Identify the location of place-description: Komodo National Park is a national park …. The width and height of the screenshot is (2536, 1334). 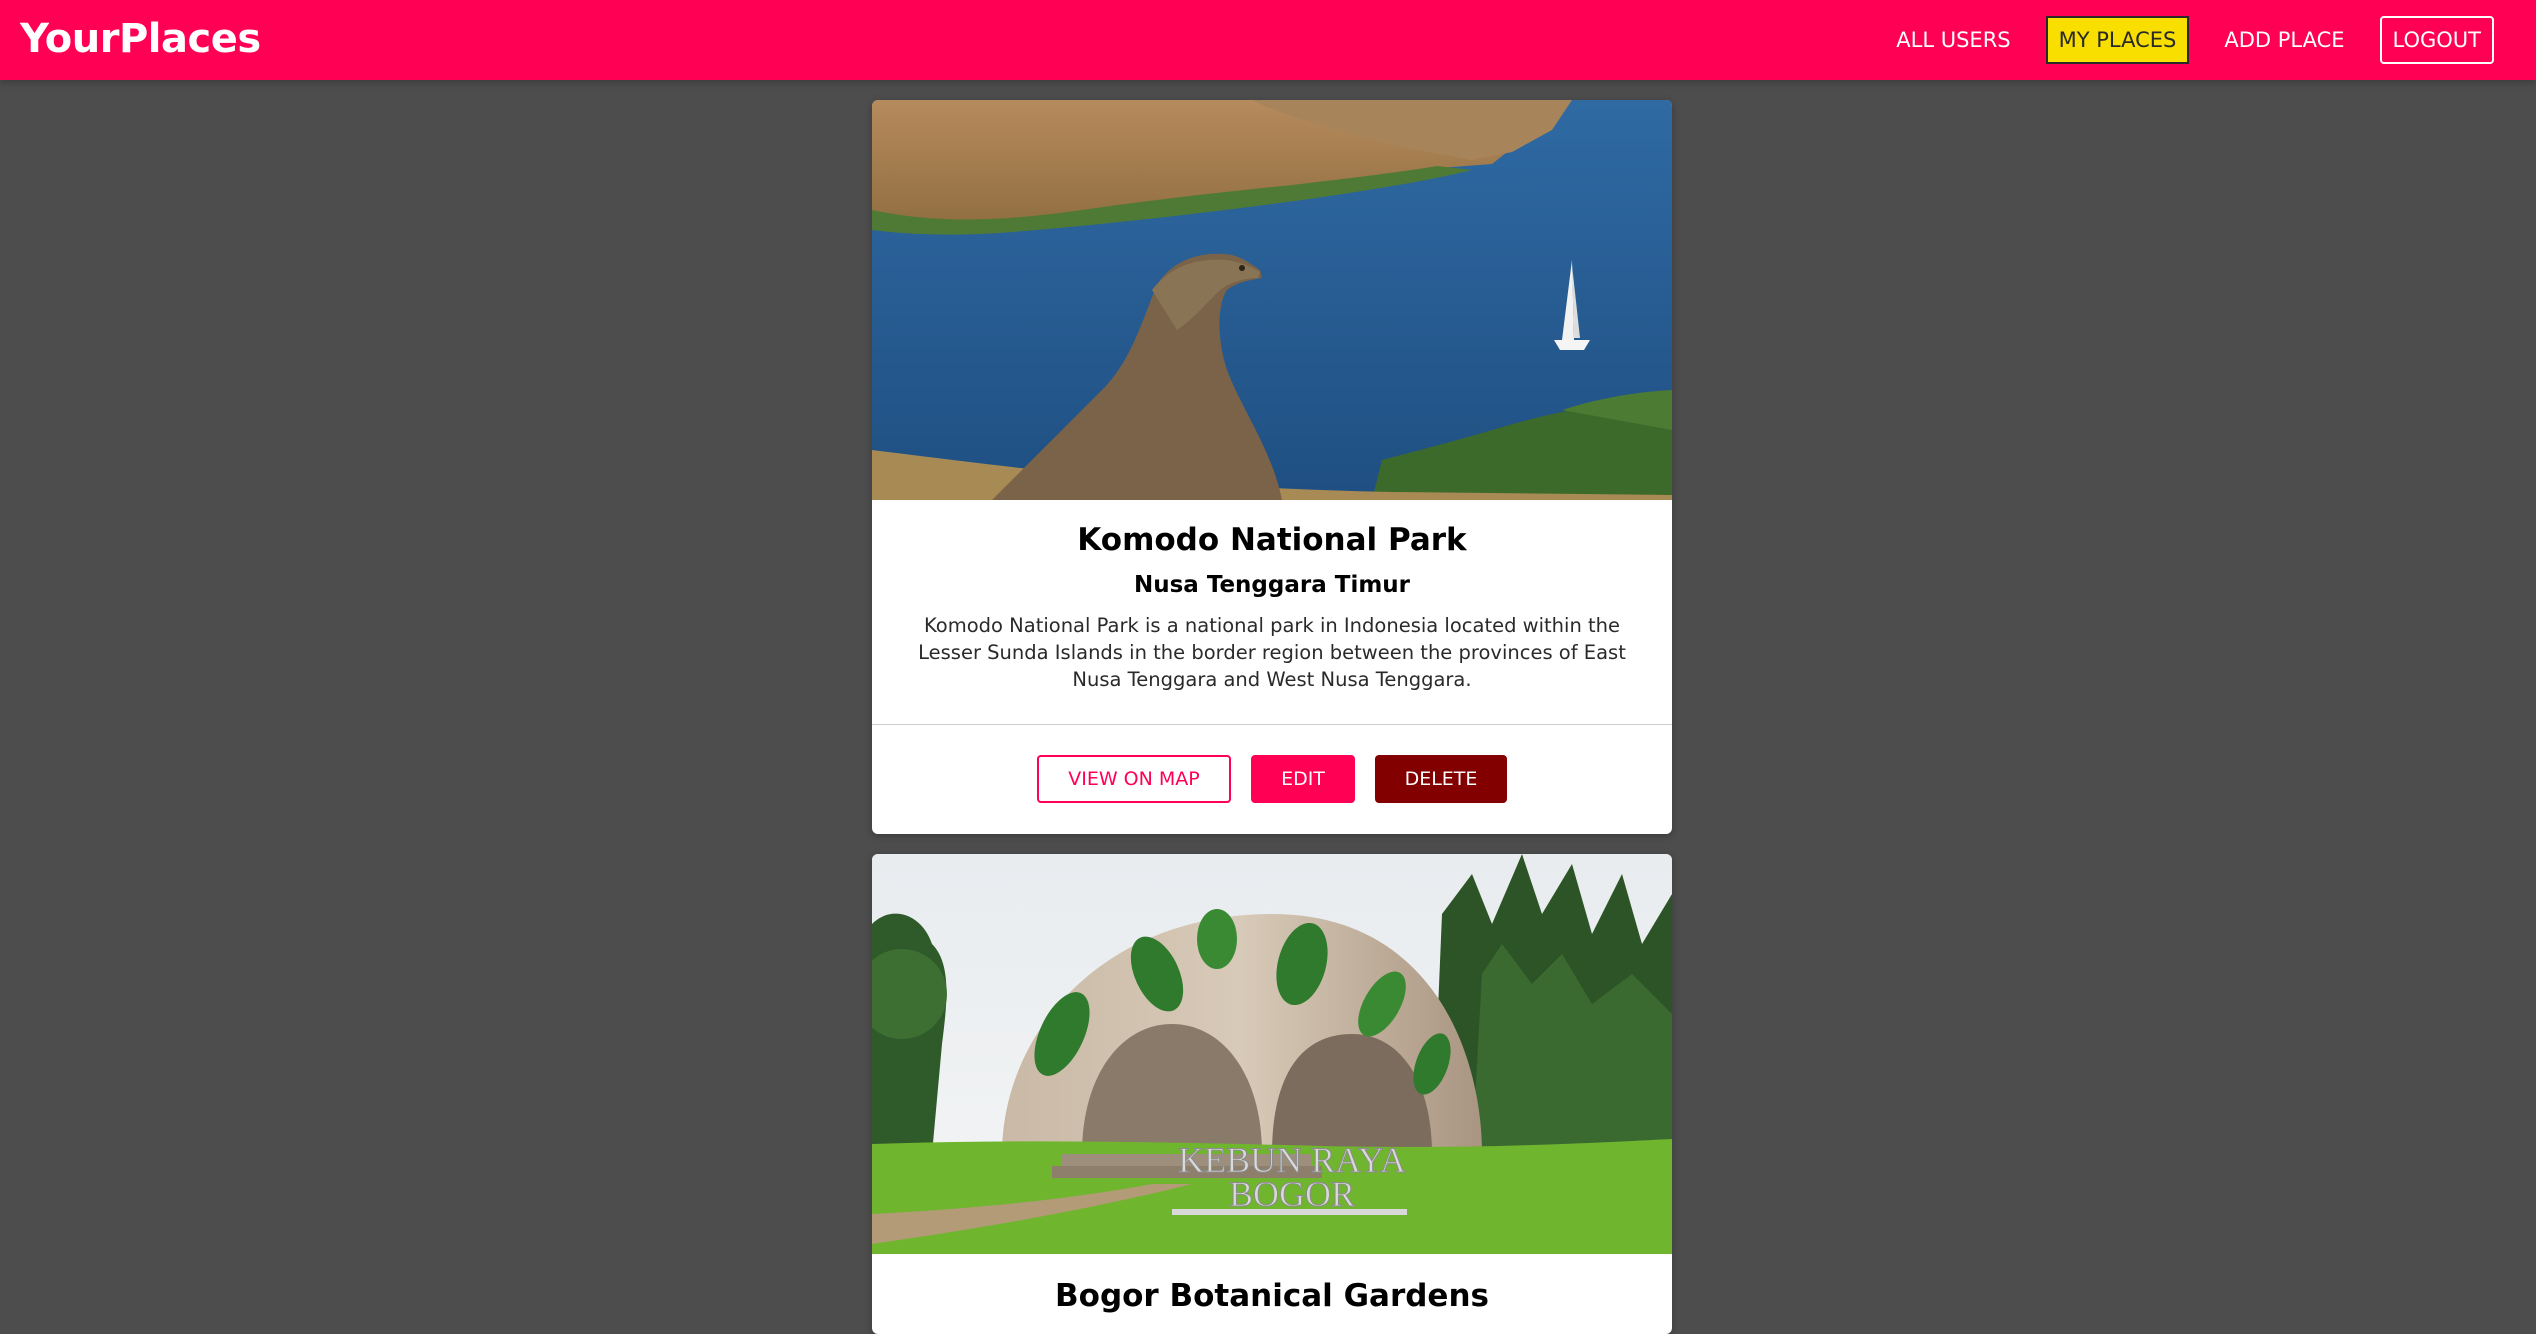
(1272, 652).